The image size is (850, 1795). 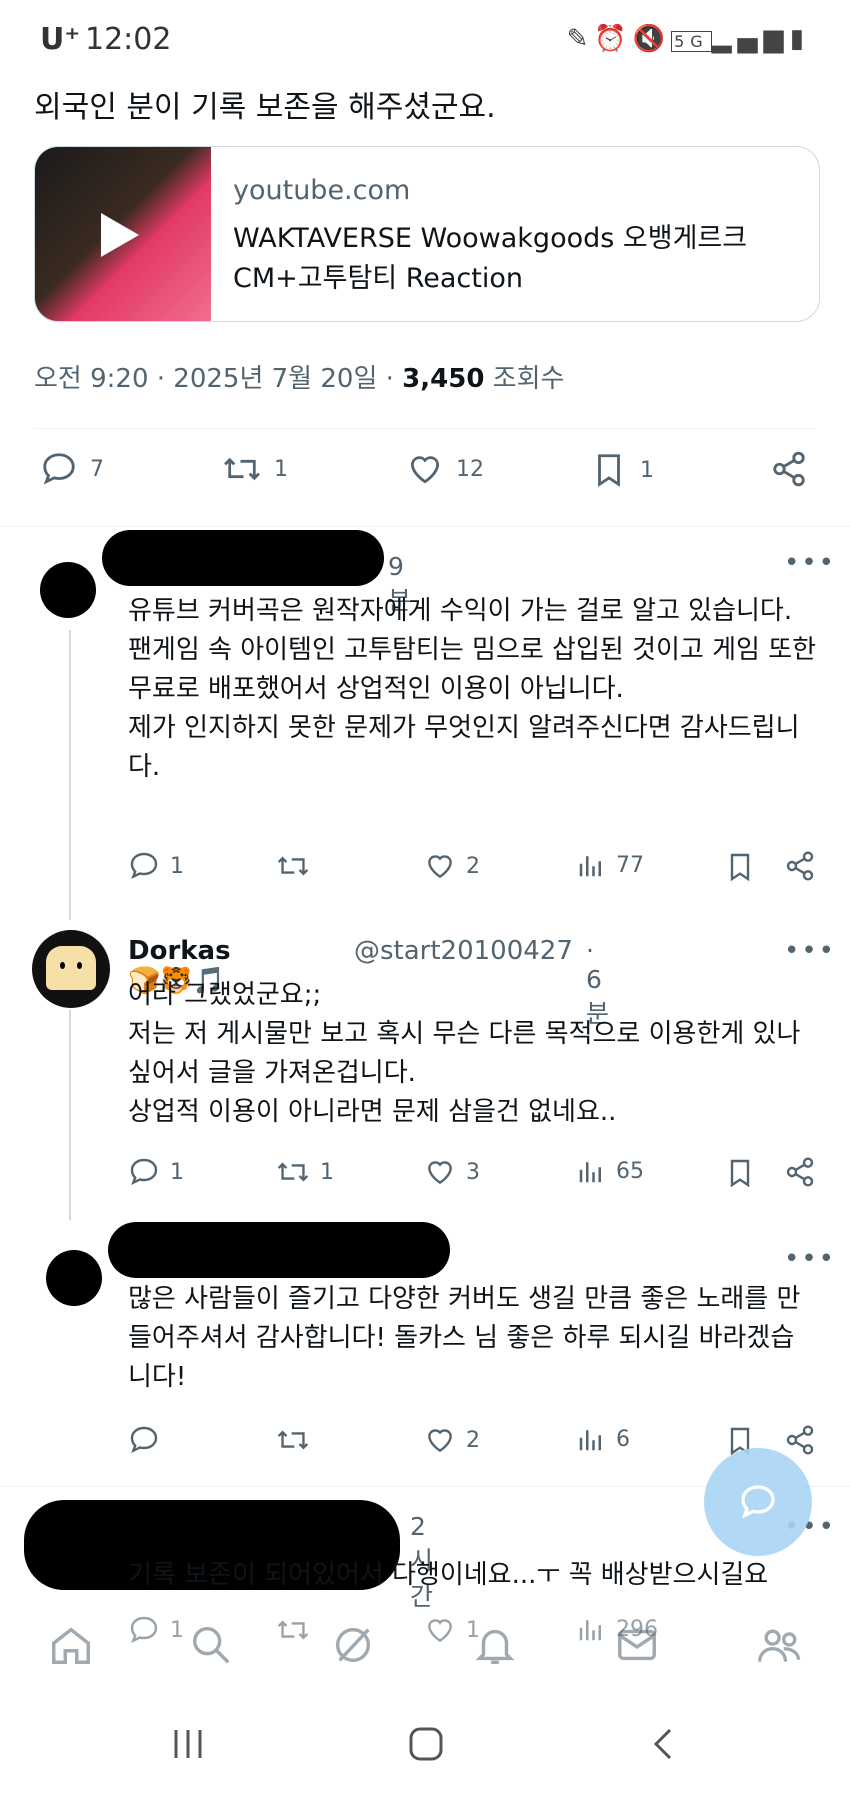 I want to click on divider, so click(x=425, y=428).